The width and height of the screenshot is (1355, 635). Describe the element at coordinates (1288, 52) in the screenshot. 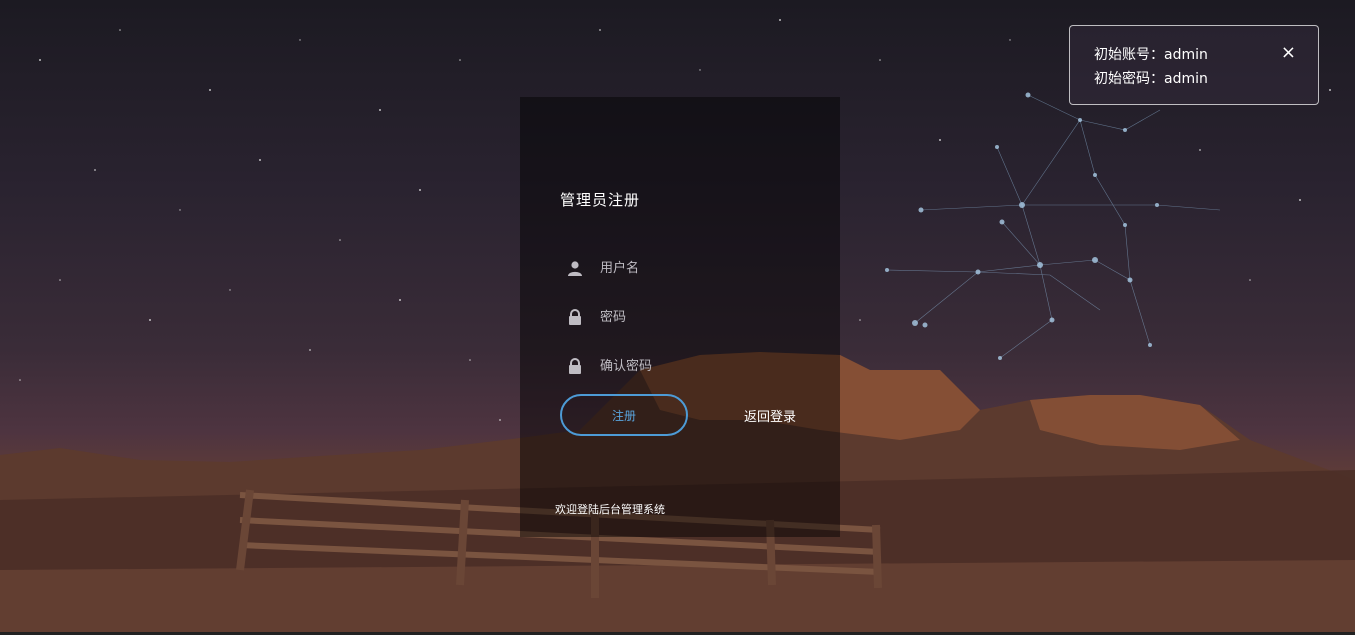

I see `close-icon: ×` at that location.